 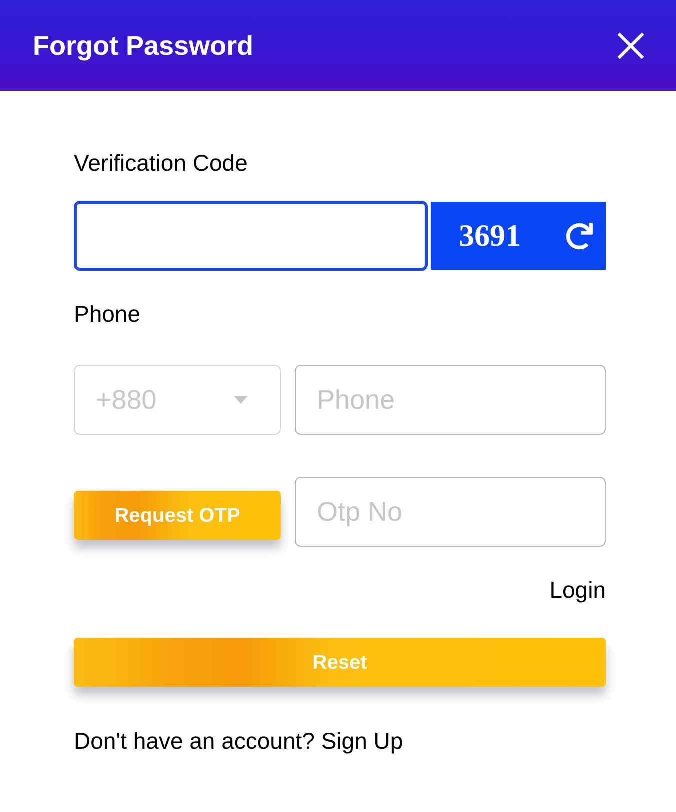 What do you see at coordinates (251, 236) in the screenshot?
I see `verification-code-input` at bounding box center [251, 236].